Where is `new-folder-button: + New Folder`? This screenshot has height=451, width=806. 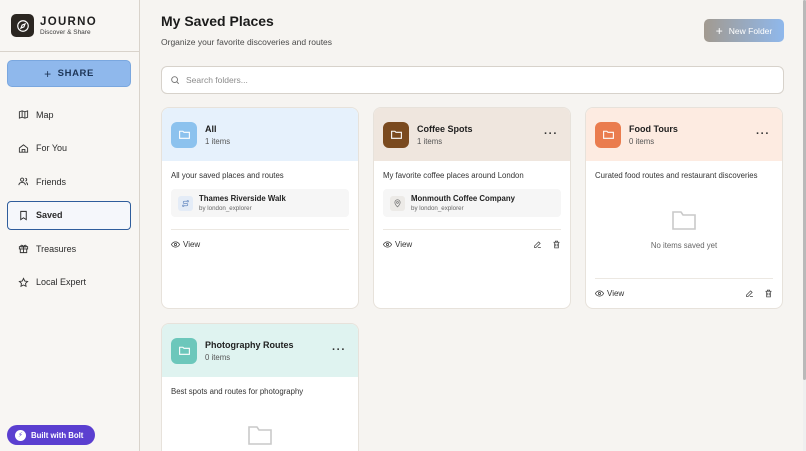
new-folder-button: + New Folder is located at coordinates (744, 30).